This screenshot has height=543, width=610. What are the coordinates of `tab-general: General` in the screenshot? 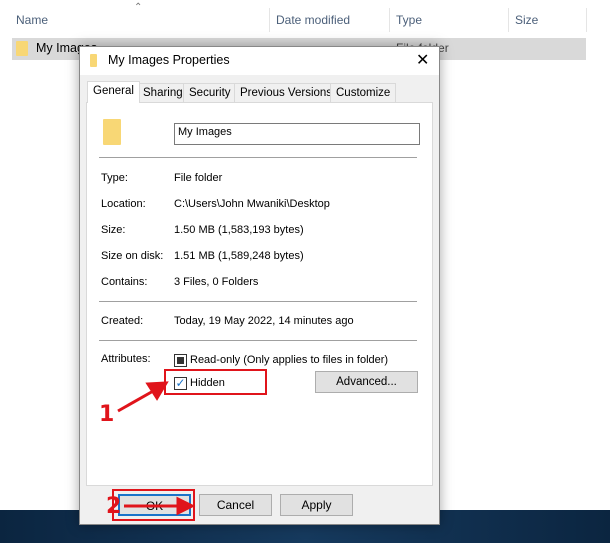 It's located at (113, 92).